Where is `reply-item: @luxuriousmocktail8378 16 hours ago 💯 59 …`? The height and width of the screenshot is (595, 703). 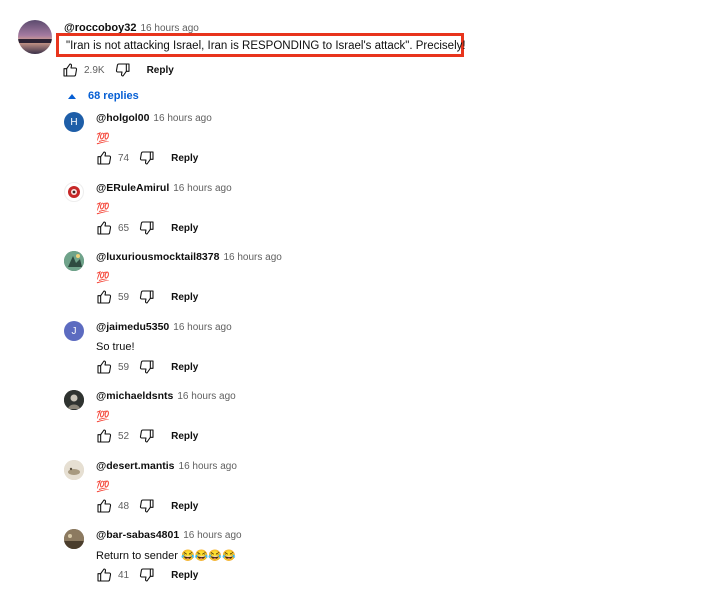 reply-item: @luxuriousmocktail8378 16 hours ago 💯 59 … is located at coordinates (364, 286).